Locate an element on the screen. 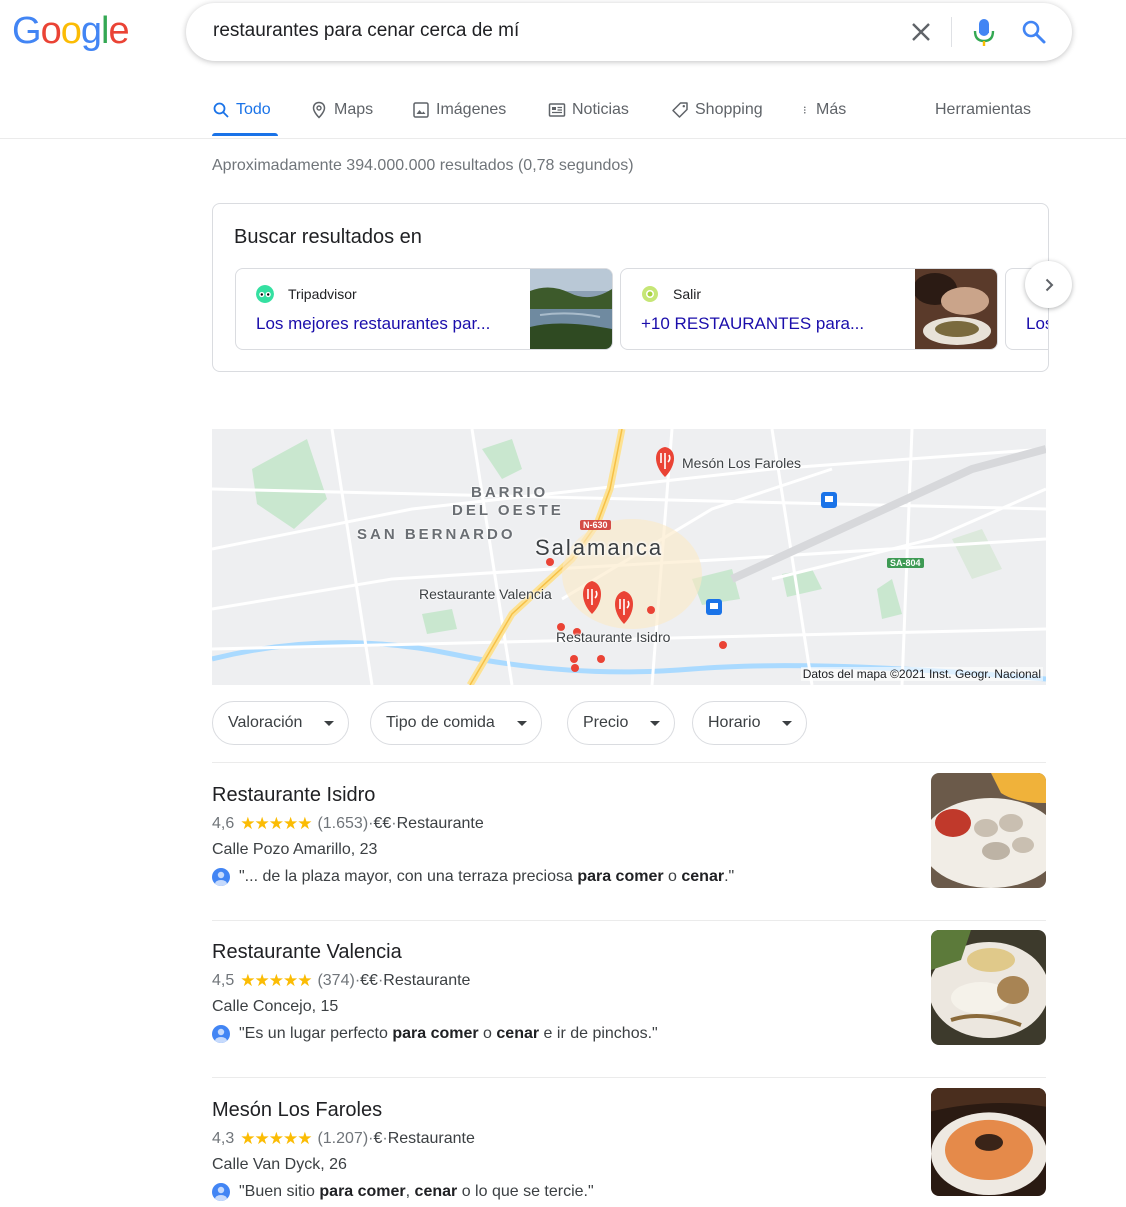 This screenshot has height=1207, width=1126. result-meta: 4,6 ★★★★★ (1.653) · €€ · Restaurante is located at coordinates (348, 824).